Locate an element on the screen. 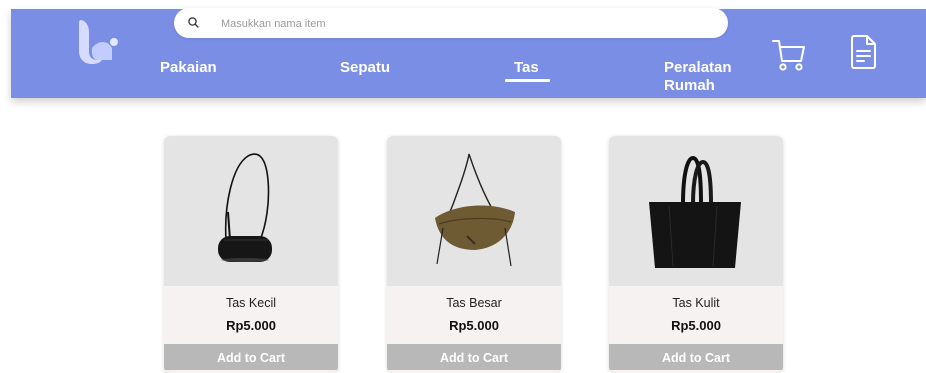  search-icon is located at coordinates (193, 22).